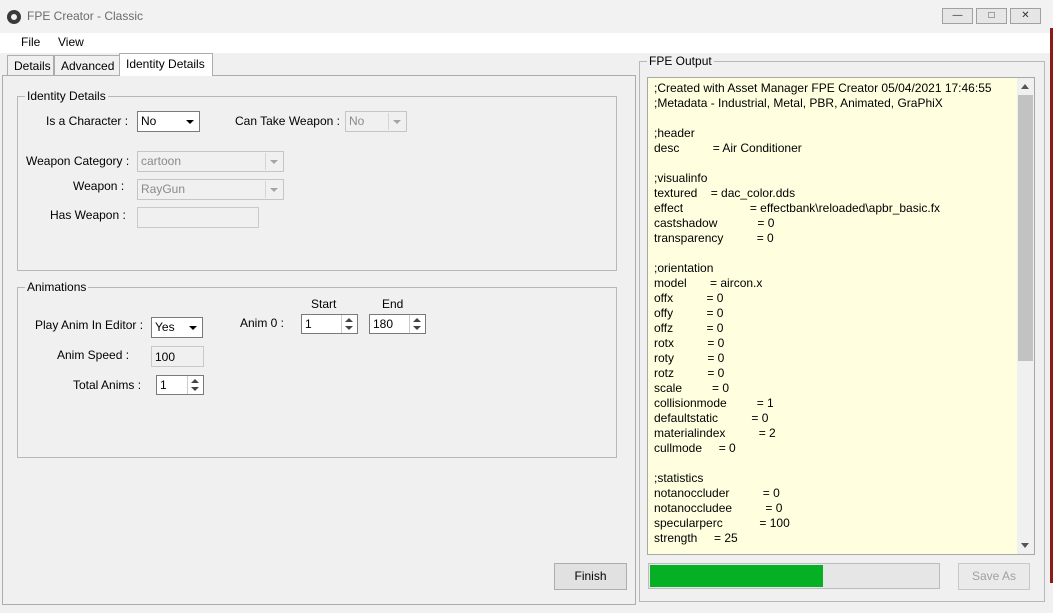 The image size is (1053, 613). Describe the element at coordinates (66, 96) in the screenshot. I see `identity-group-title: Identity Details` at that location.